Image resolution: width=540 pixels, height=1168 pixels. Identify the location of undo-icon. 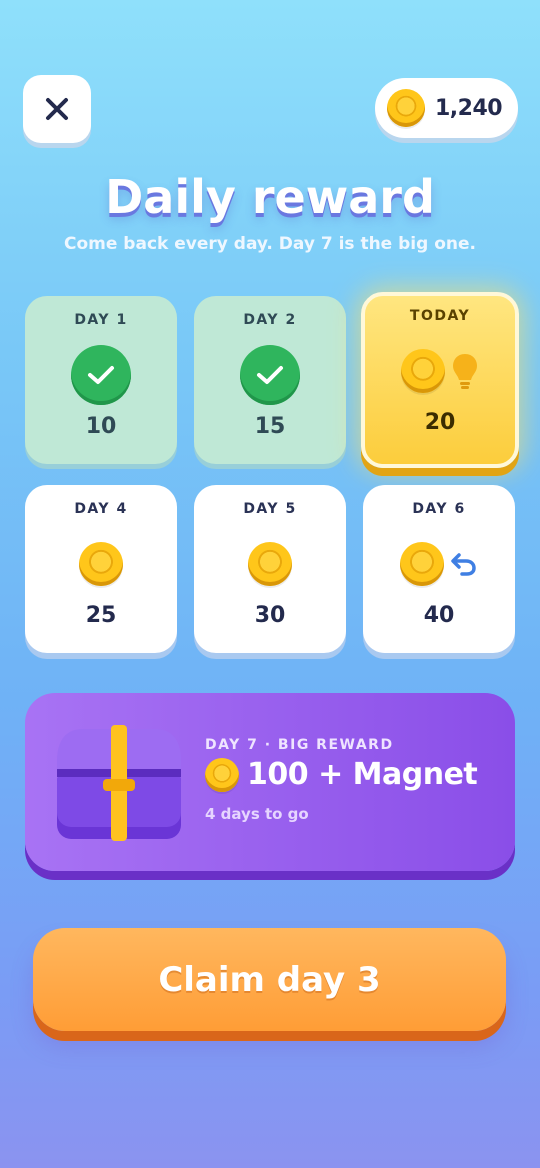
(463, 564).